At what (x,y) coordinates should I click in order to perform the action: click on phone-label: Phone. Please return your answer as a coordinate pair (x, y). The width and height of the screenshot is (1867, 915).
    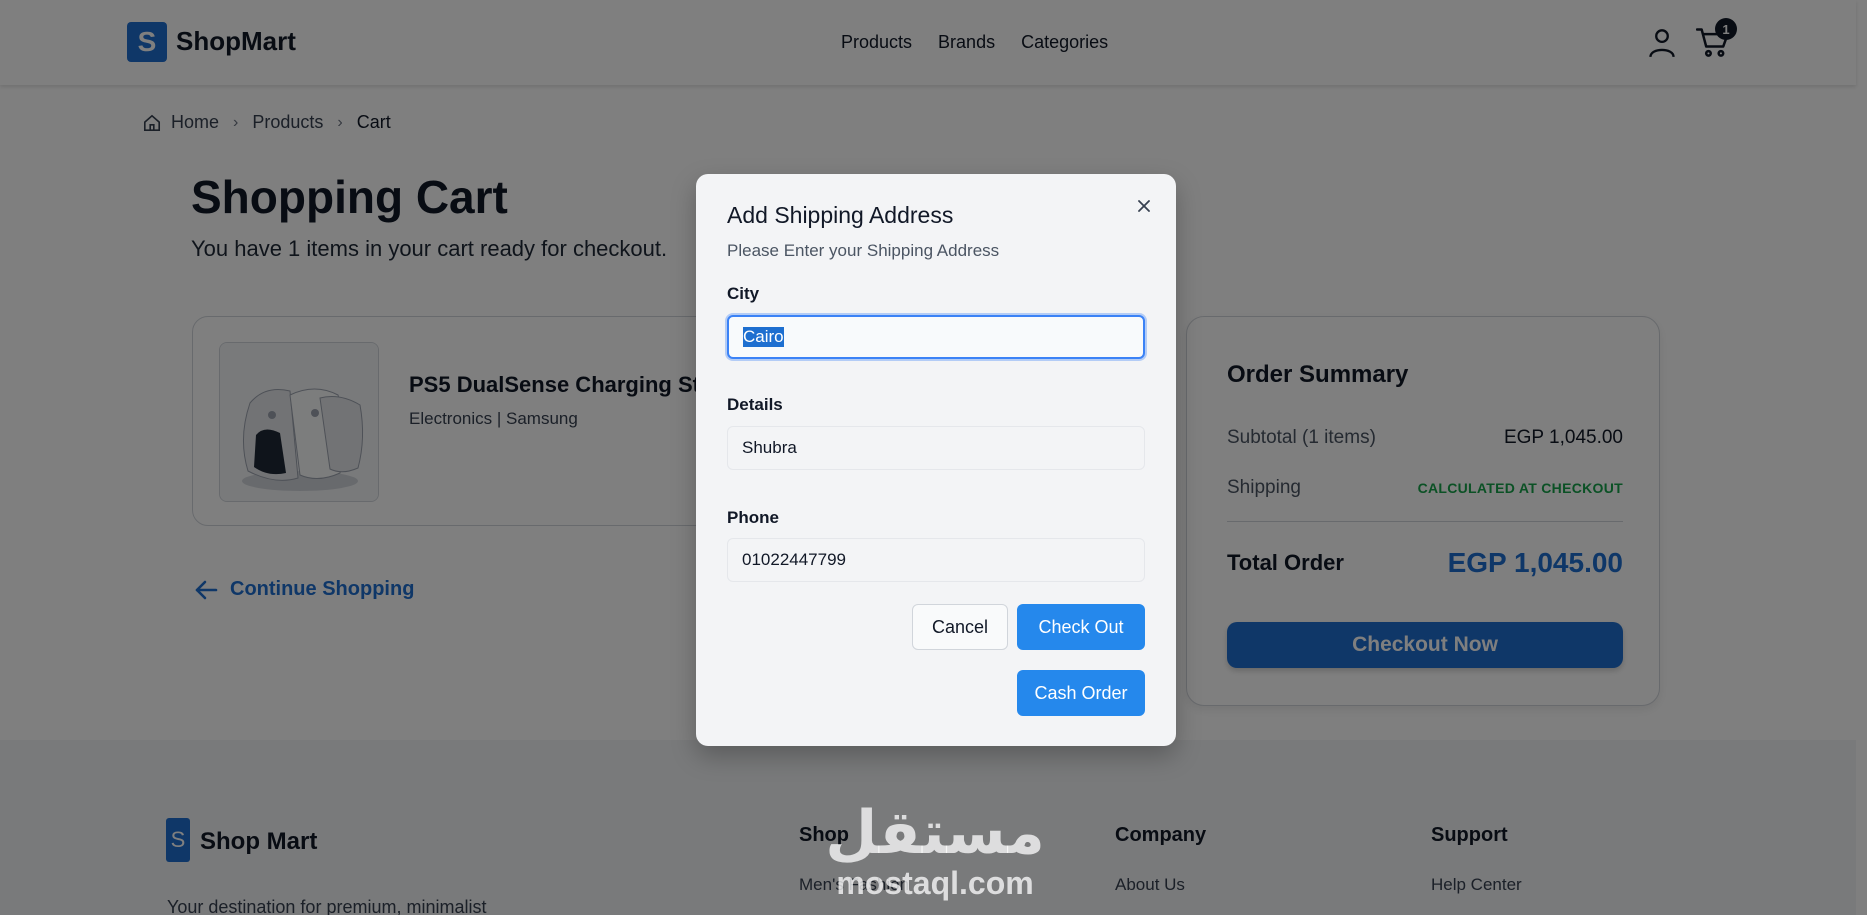
    Looking at the image, I should click on (753, 517).